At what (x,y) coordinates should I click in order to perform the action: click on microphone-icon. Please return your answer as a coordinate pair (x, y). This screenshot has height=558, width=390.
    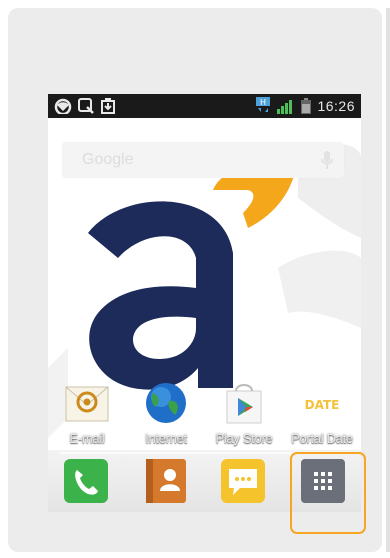
    Looking at the image, I should click on (327, 160).